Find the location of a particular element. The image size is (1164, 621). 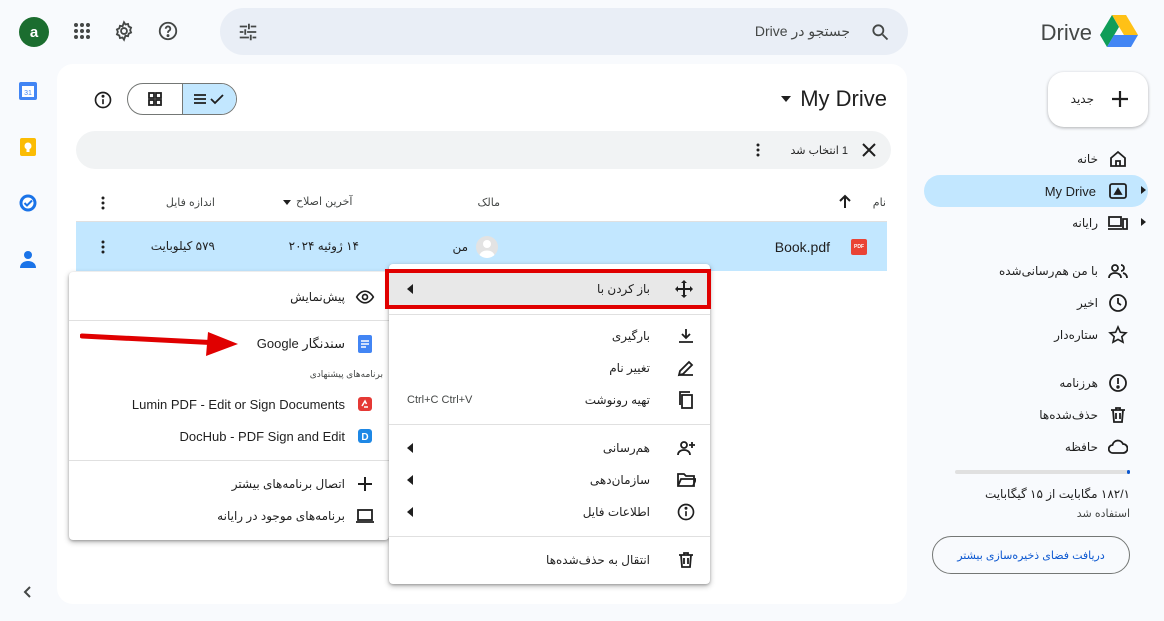

download-icon is located at coordinates (686, 336).